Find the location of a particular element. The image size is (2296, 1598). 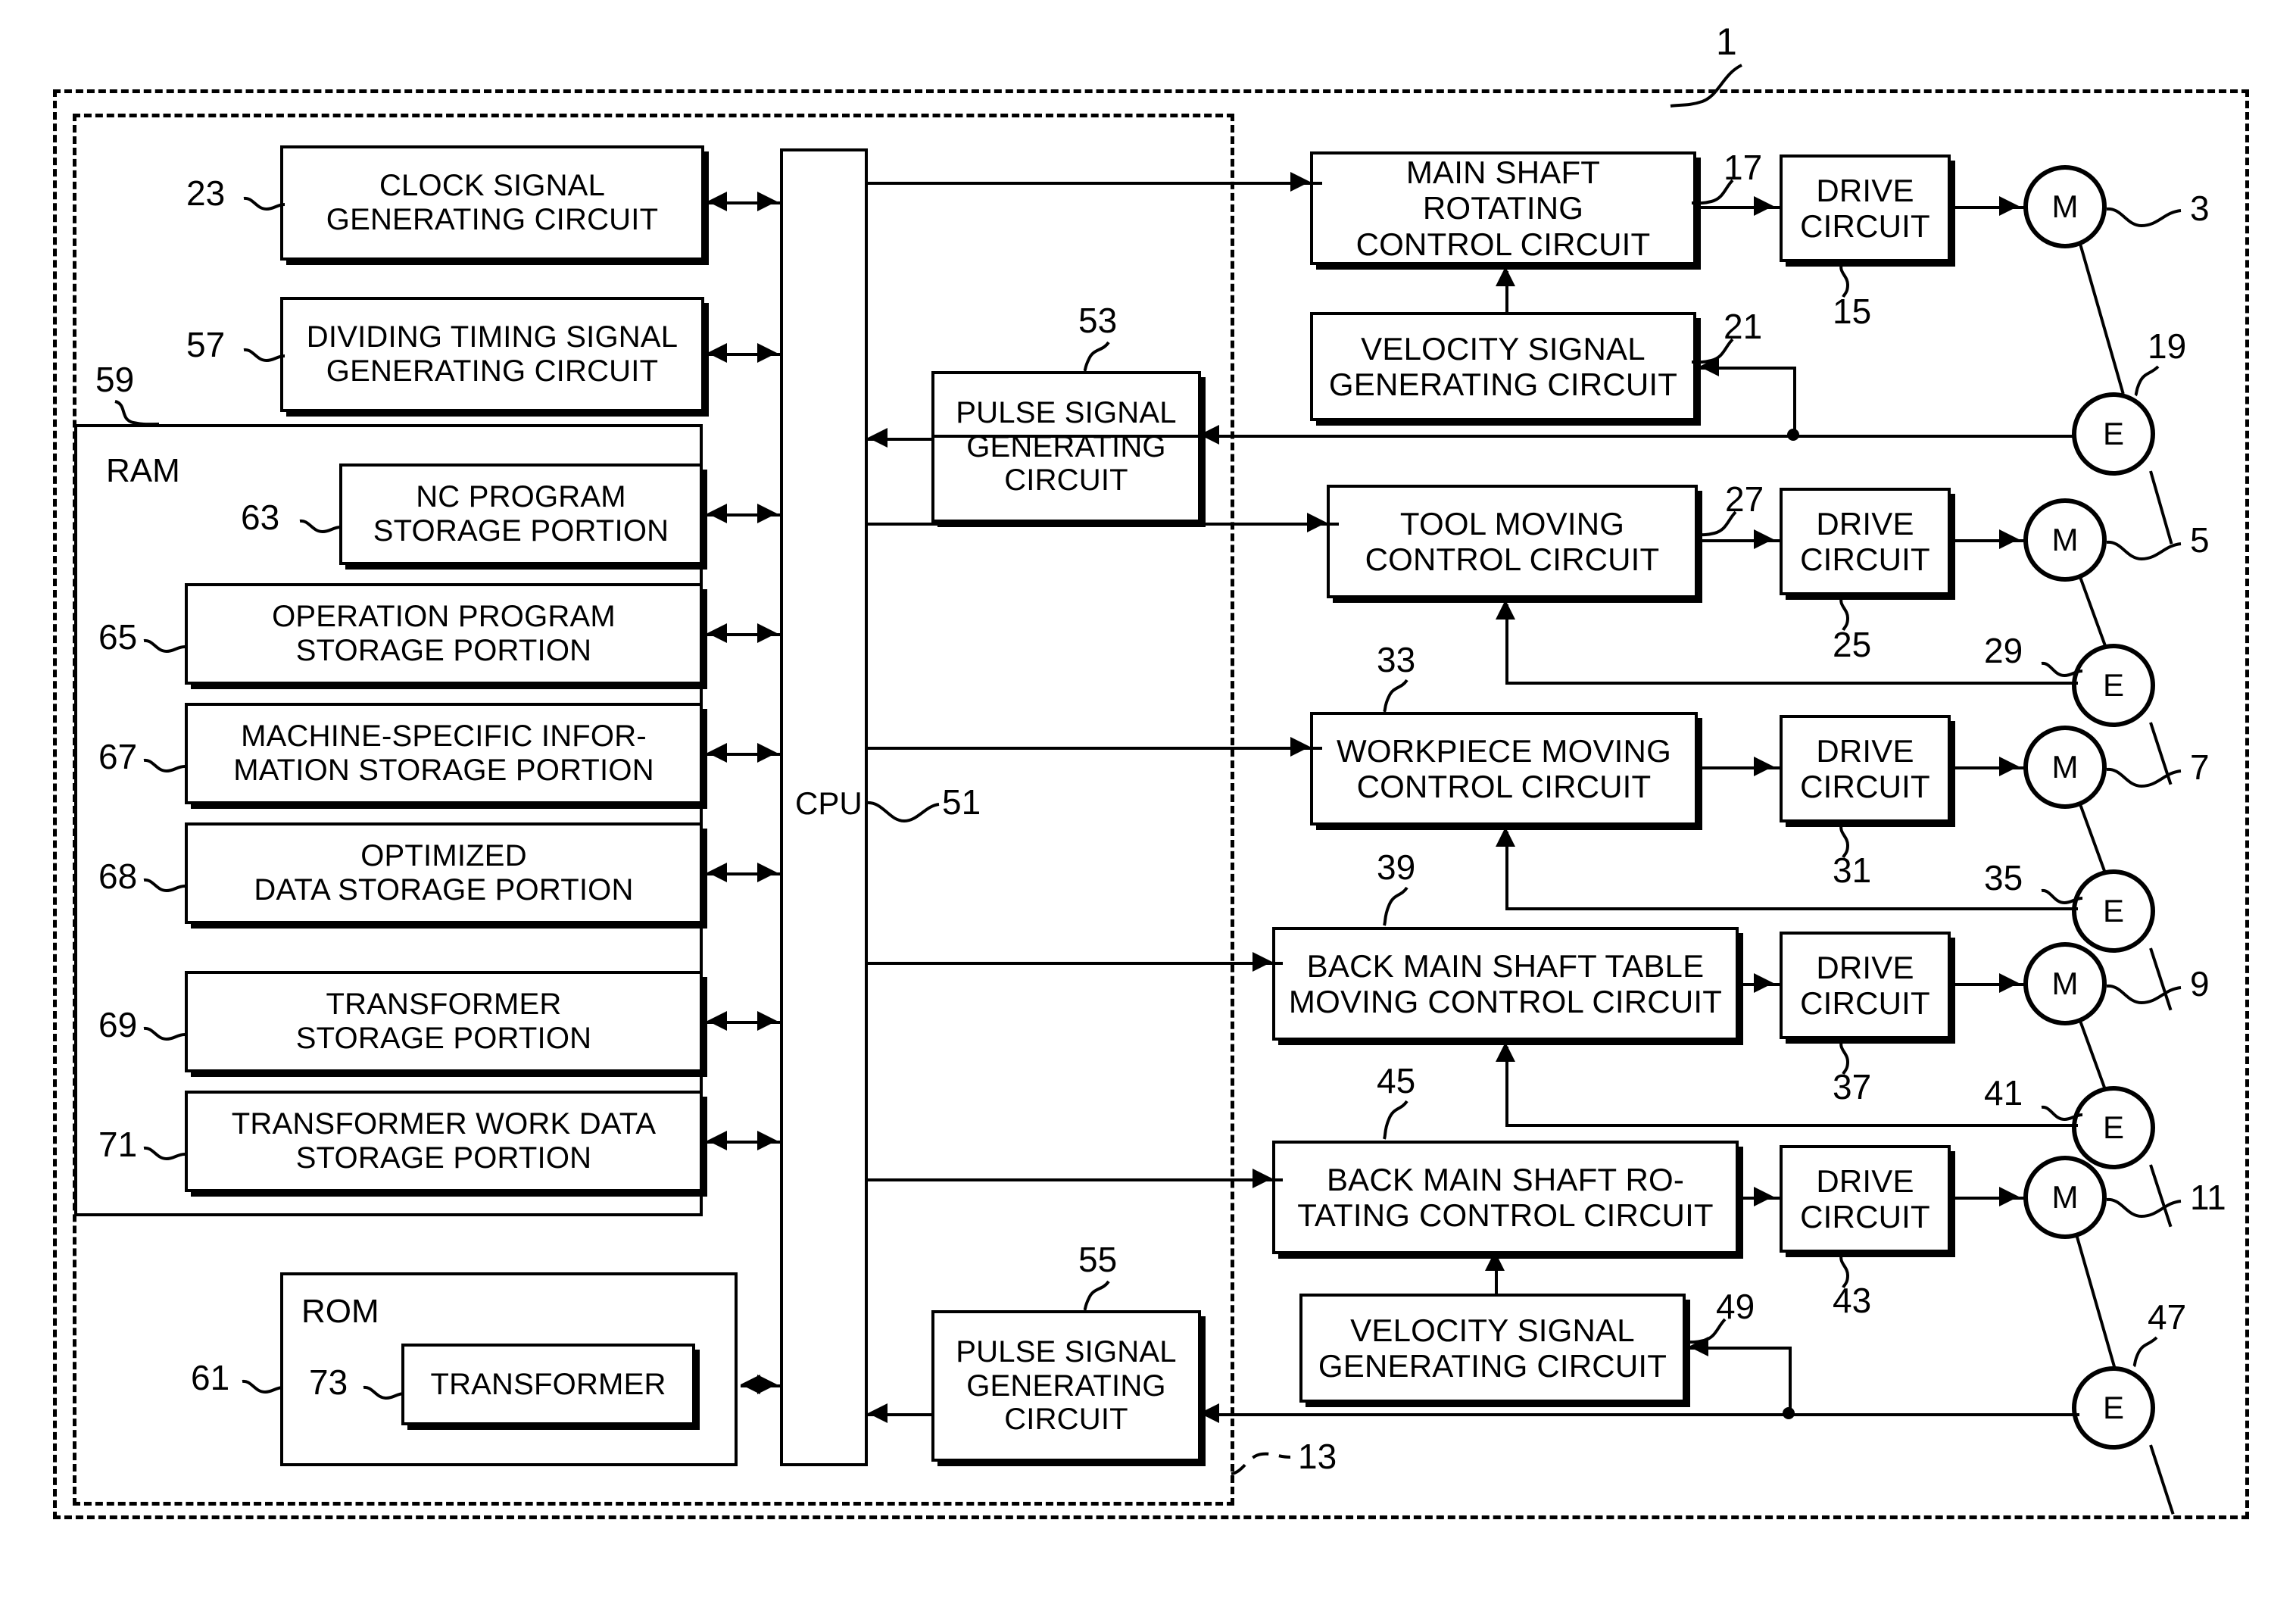

ram3-line1: OPTIMIZED is located at coordinates (444, 856).